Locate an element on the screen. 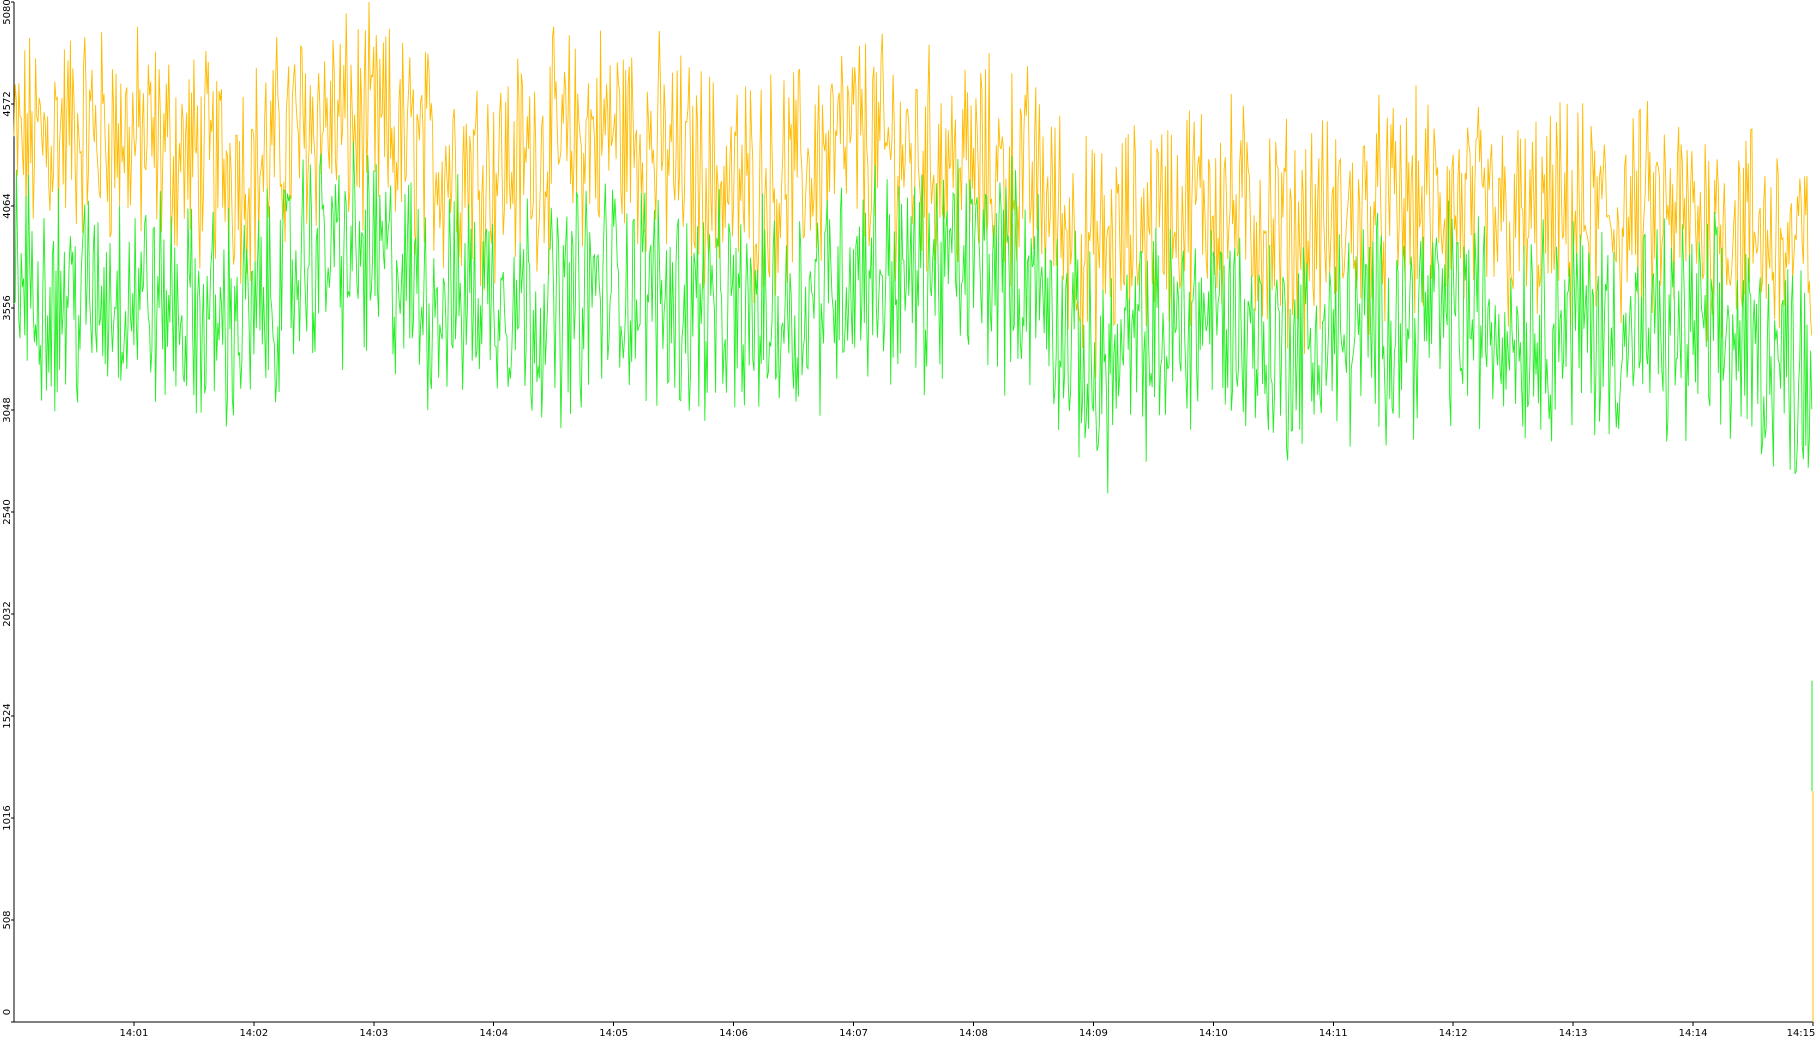 The width and height of the screenshot is (1815, 1043). x-tick-label: 14:11 is located at coordinates (1333, 1033).